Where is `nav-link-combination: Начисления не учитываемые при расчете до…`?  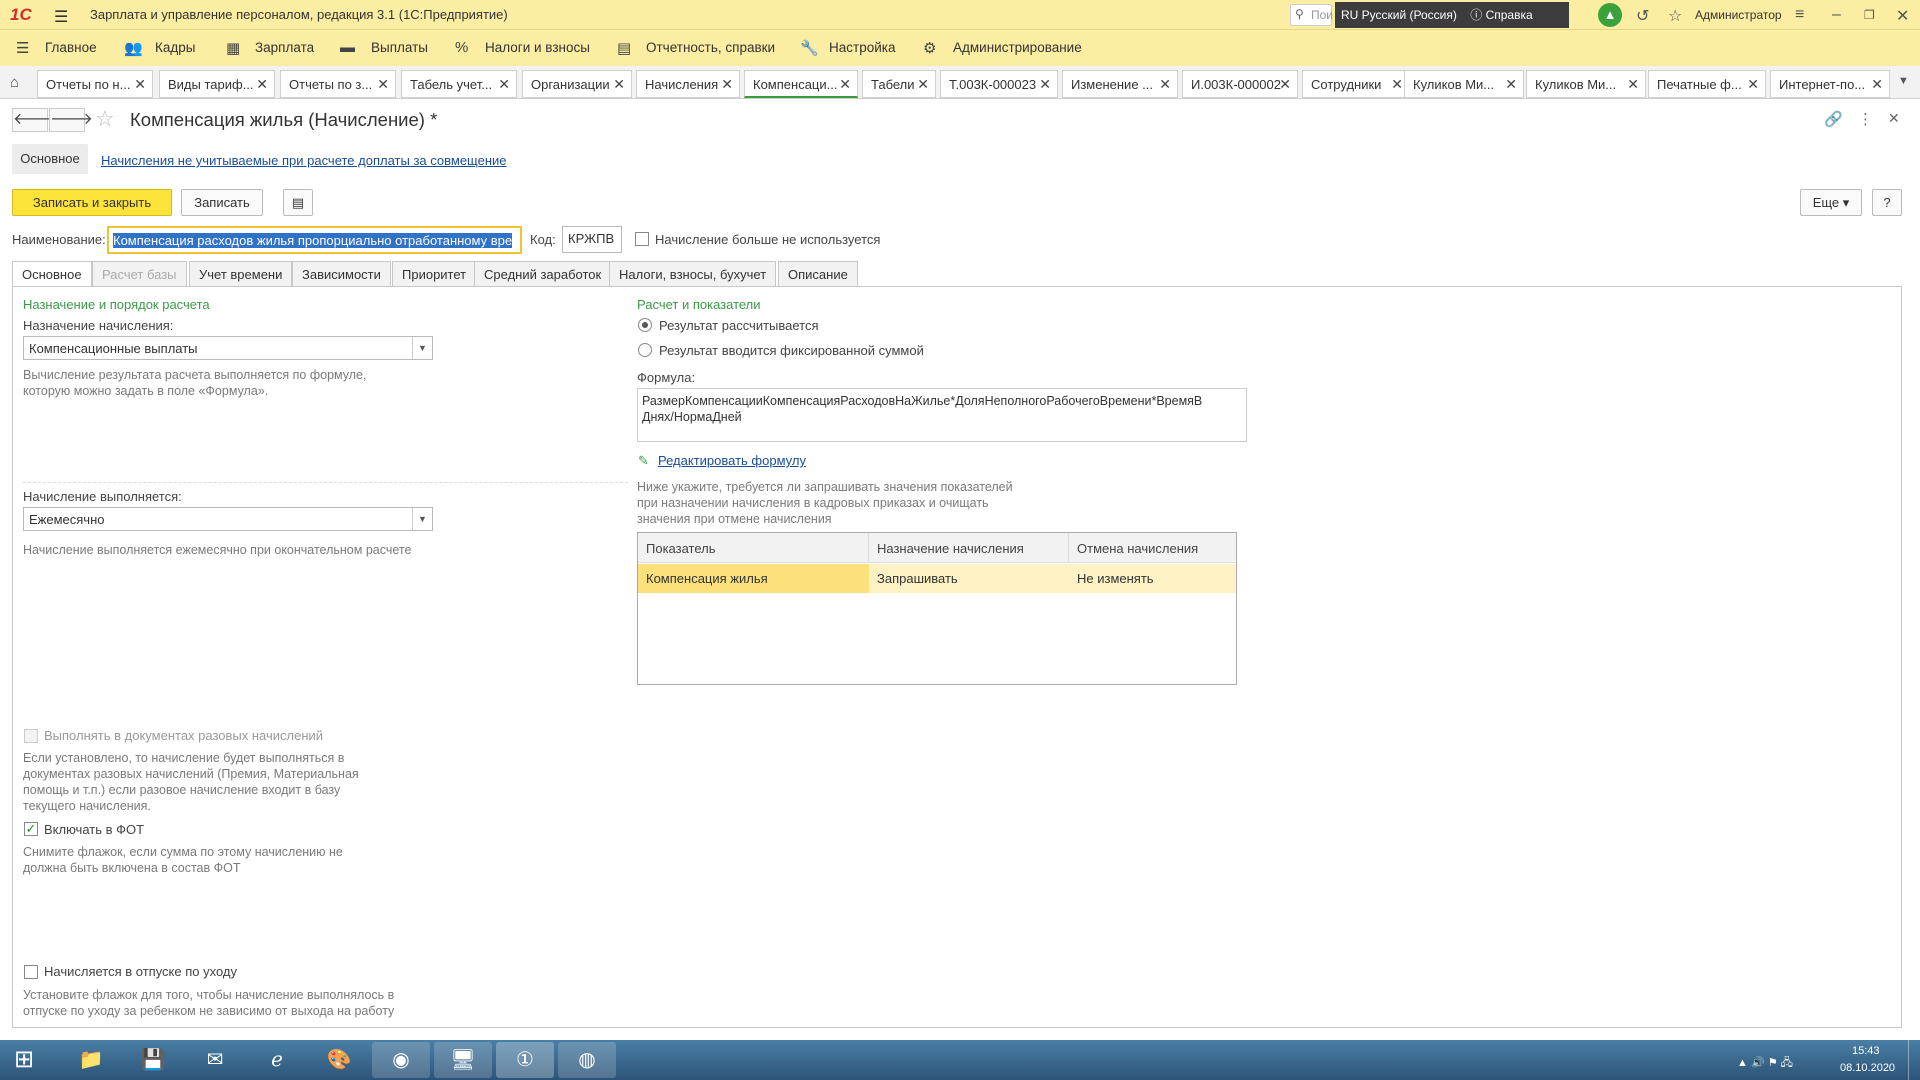
nav-link-combination: Начисления не учитываемые при расчете до… is located at coordinates (304, 160).